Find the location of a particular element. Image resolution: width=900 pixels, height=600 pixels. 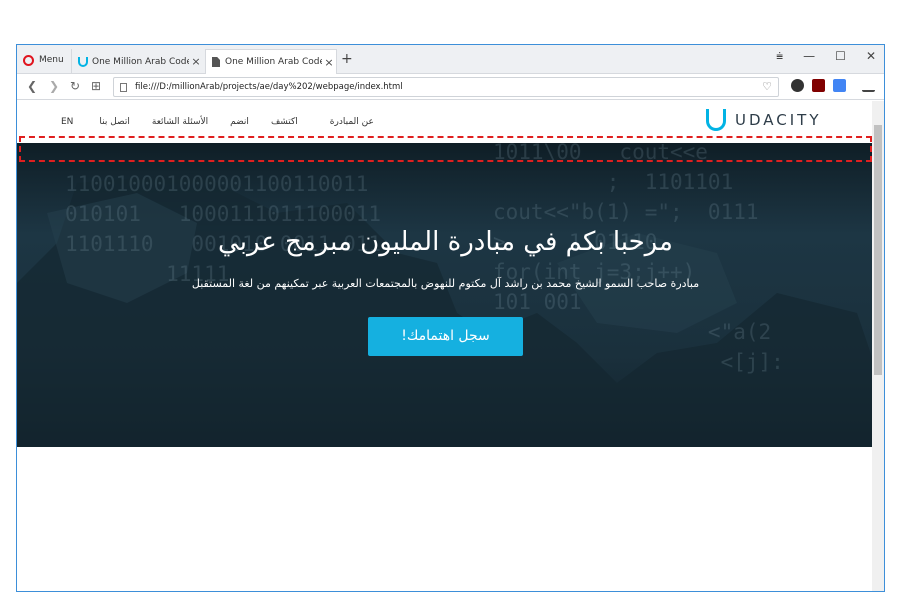

document-favicon-icon is located at coordinates (216, 62).